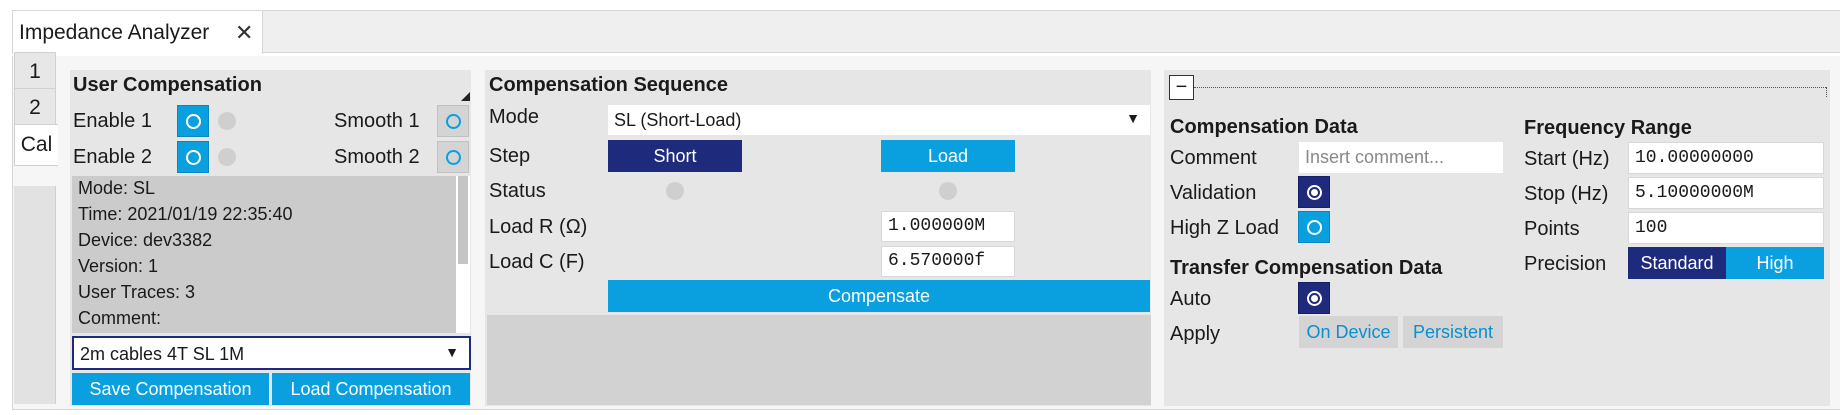 This screenshot has width=1840, height=415. Describe the element at coordinates (538, 227) in the screenshot. I see `load-r-label: Load R (Ω)` at that location.